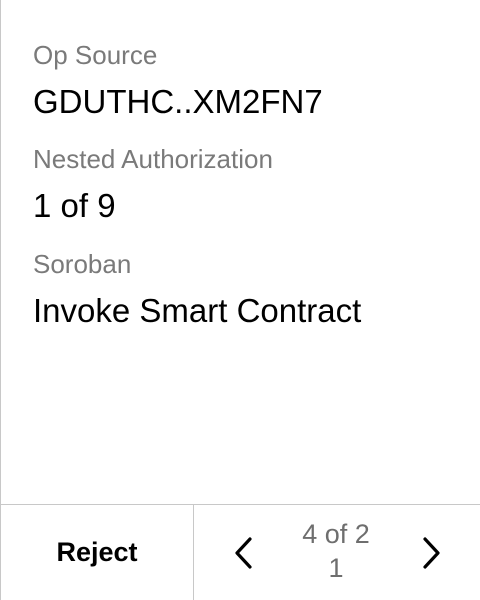 The image size is (480, 600). What do you see at coordinates (193, 552) in the screenshot?
I see `footer-divider` at bounding box center [193, 552].